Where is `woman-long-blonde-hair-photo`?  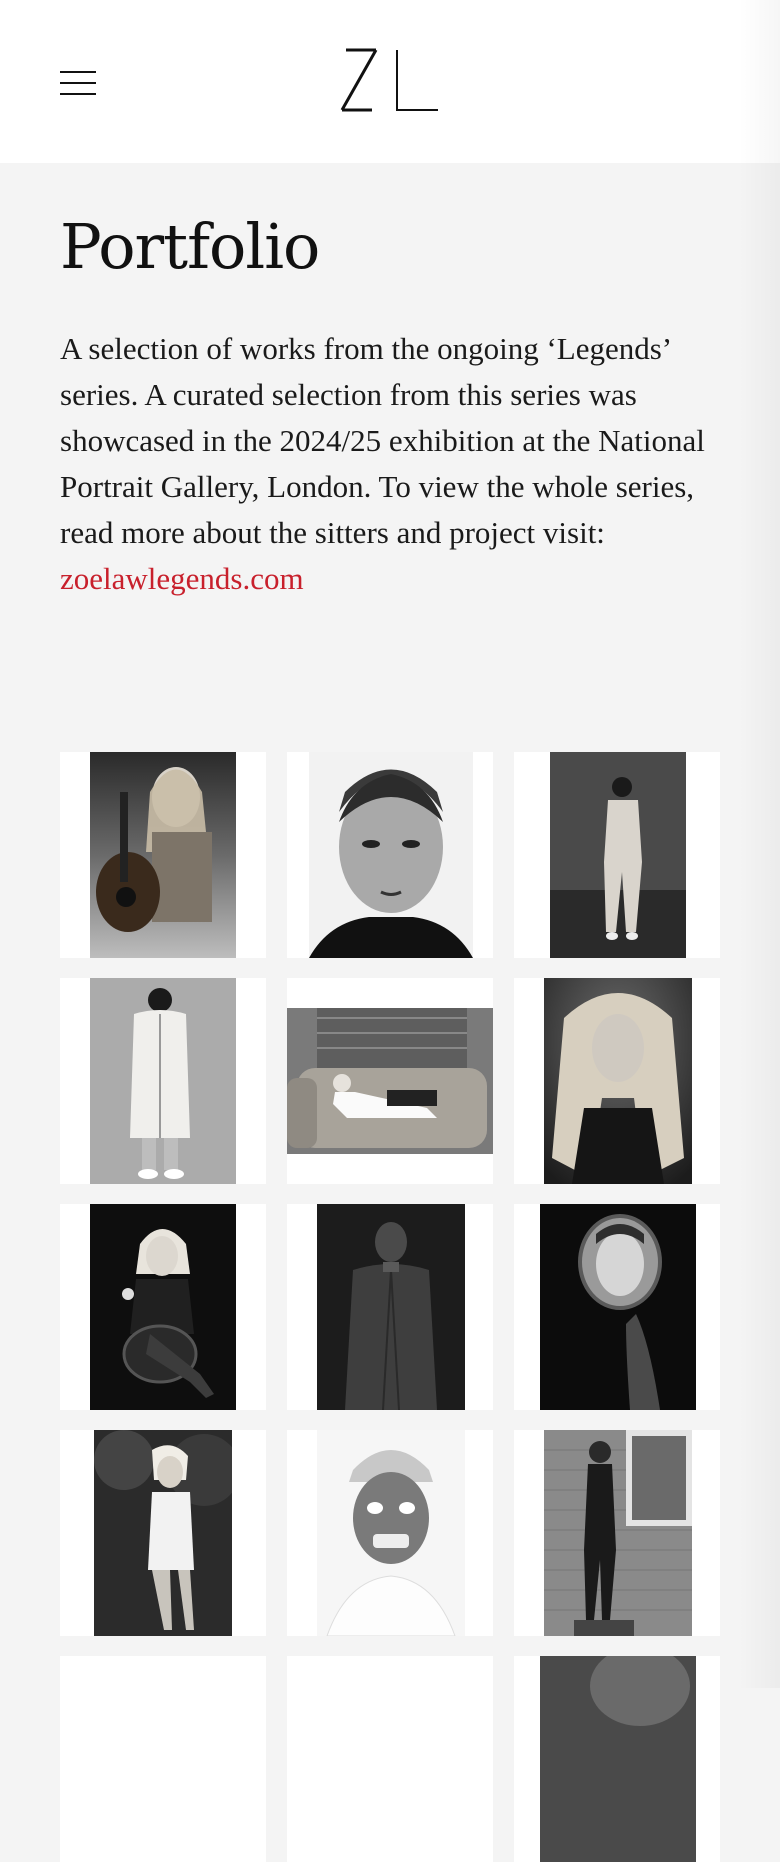
woman-long-blonde-hair-photo is located at coordinates (618, 1081).